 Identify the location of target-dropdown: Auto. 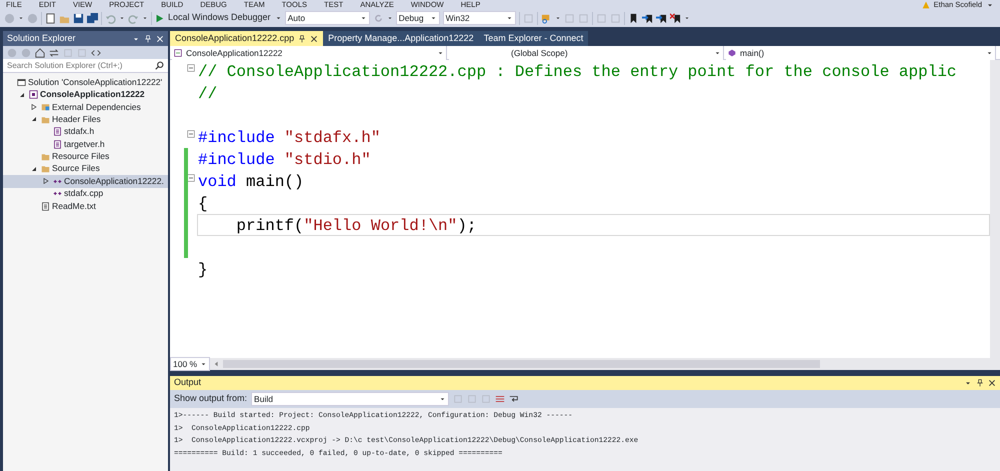
(327, 18).